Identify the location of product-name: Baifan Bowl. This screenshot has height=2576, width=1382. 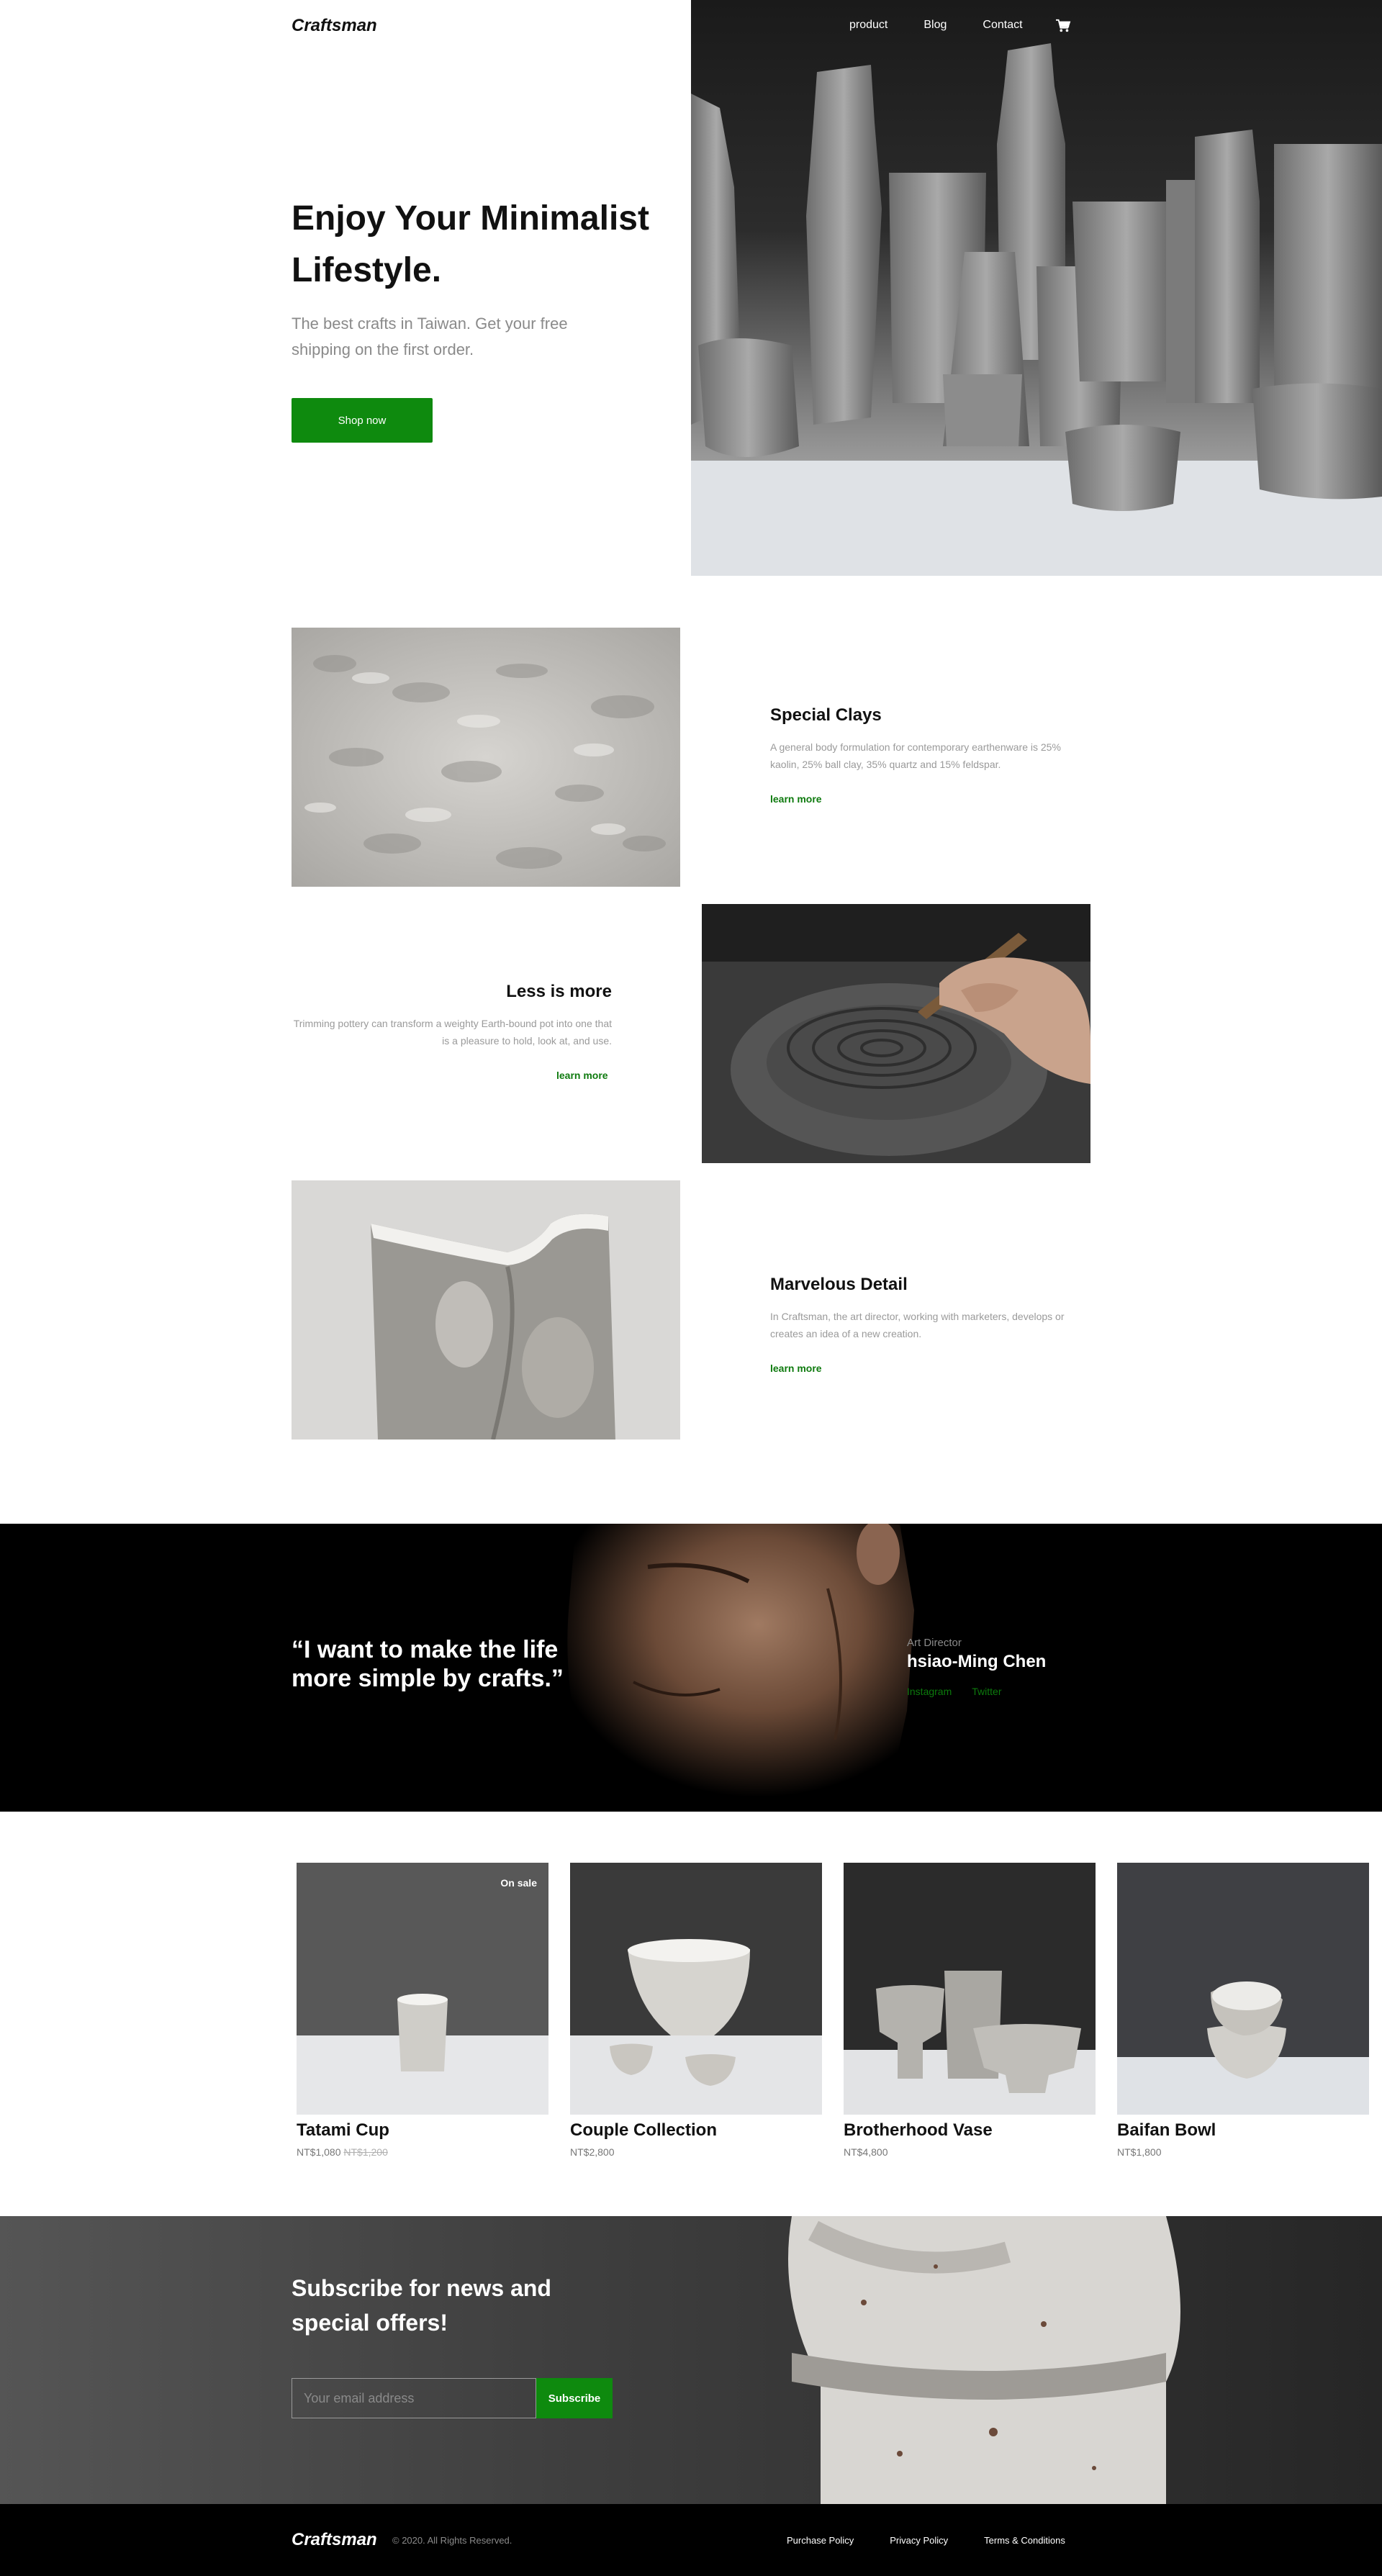
(1243, 2130).